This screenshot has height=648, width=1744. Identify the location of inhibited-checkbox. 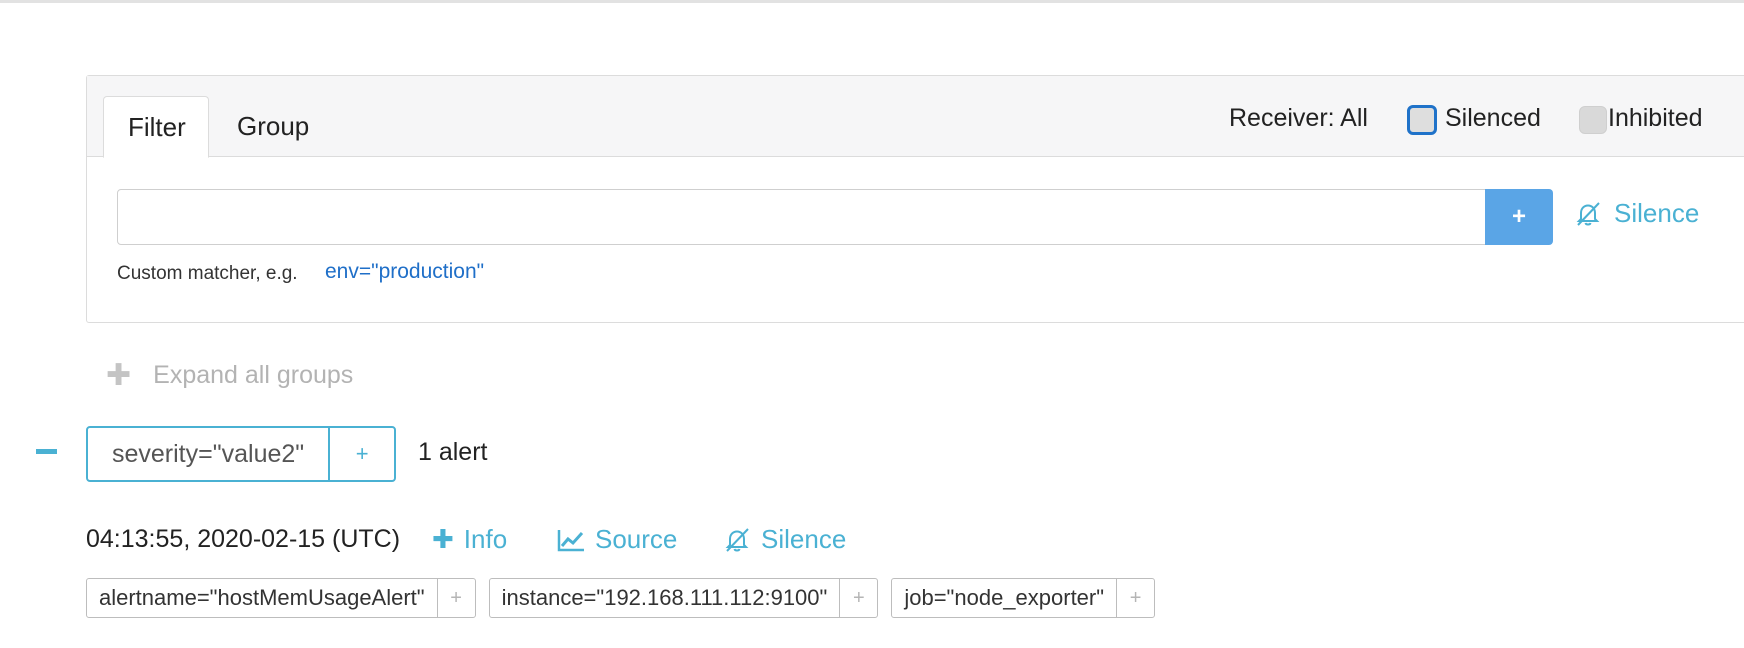
(1593, 120).